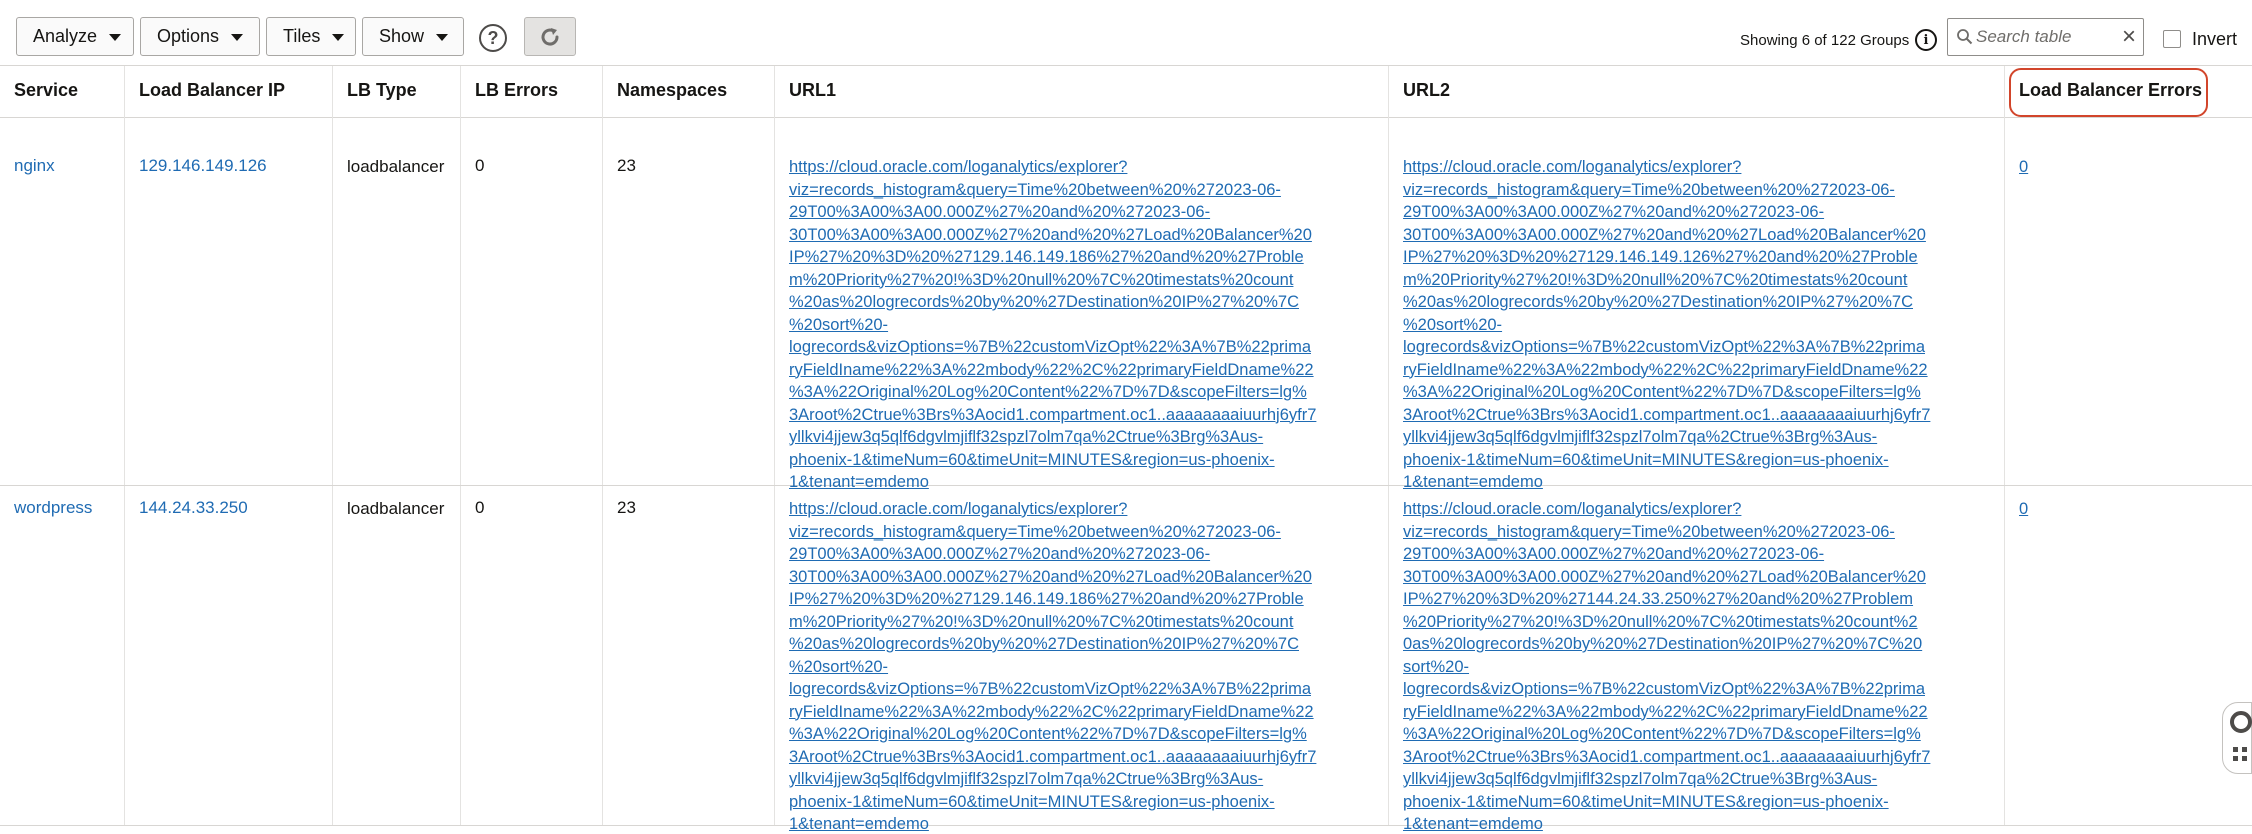  What do you see at coordinates (2129, 37) in the screenshot?
I see `close-icon: ×` at bounding box center [2129, 37].